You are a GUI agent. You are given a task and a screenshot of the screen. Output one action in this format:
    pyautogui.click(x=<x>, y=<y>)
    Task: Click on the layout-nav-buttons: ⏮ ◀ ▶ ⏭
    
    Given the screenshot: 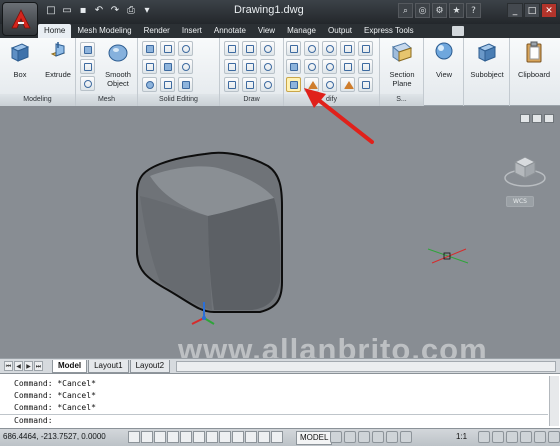 What is the action you would take?
    pyautogui.click(x=23, y=366)
    